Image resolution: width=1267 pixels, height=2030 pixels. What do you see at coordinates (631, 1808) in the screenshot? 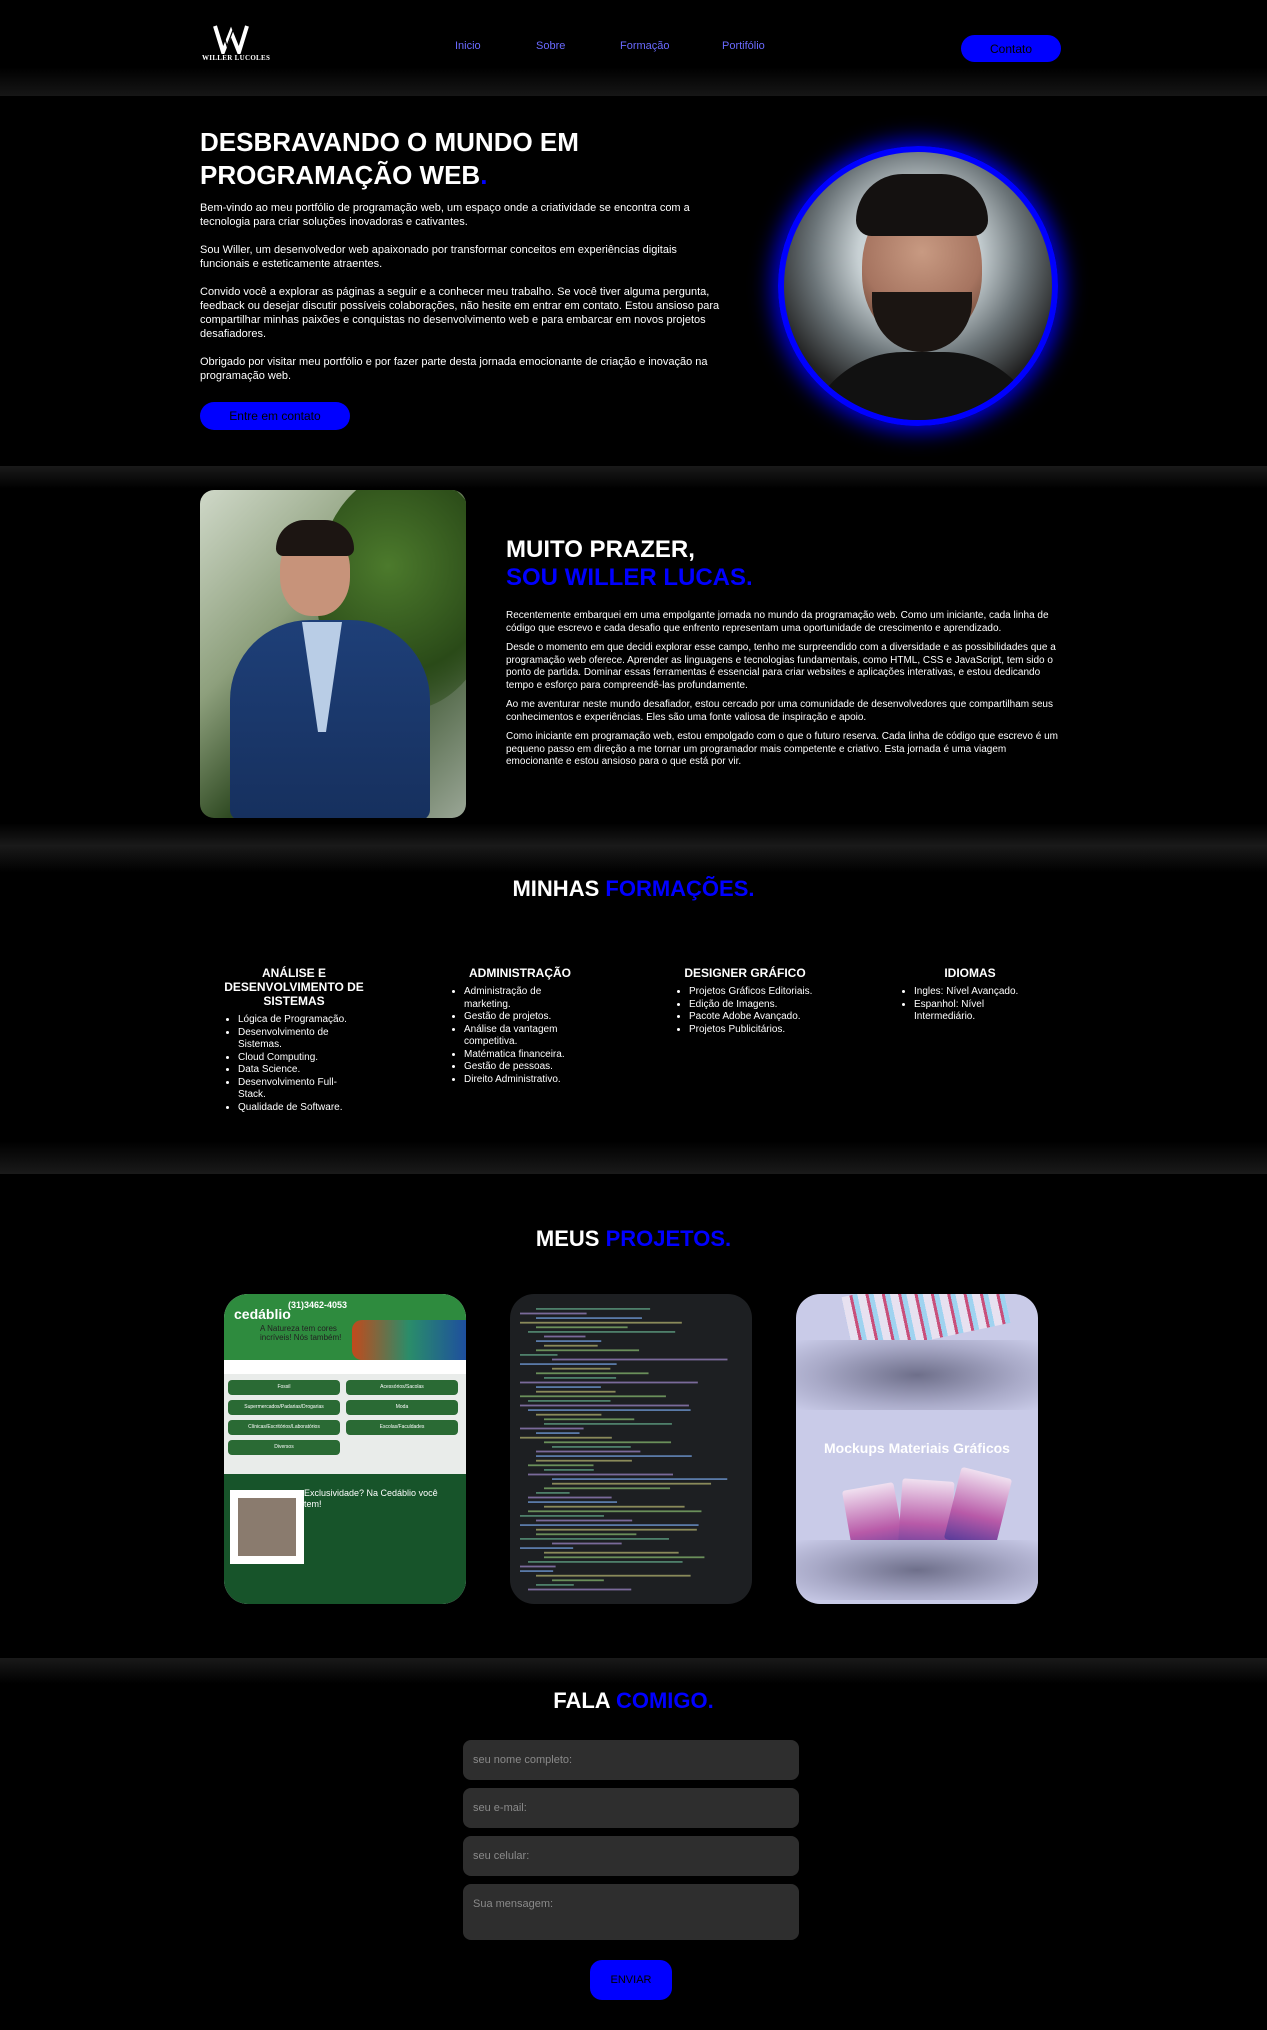
I see `email-field` at bounding box center [631, 1808].